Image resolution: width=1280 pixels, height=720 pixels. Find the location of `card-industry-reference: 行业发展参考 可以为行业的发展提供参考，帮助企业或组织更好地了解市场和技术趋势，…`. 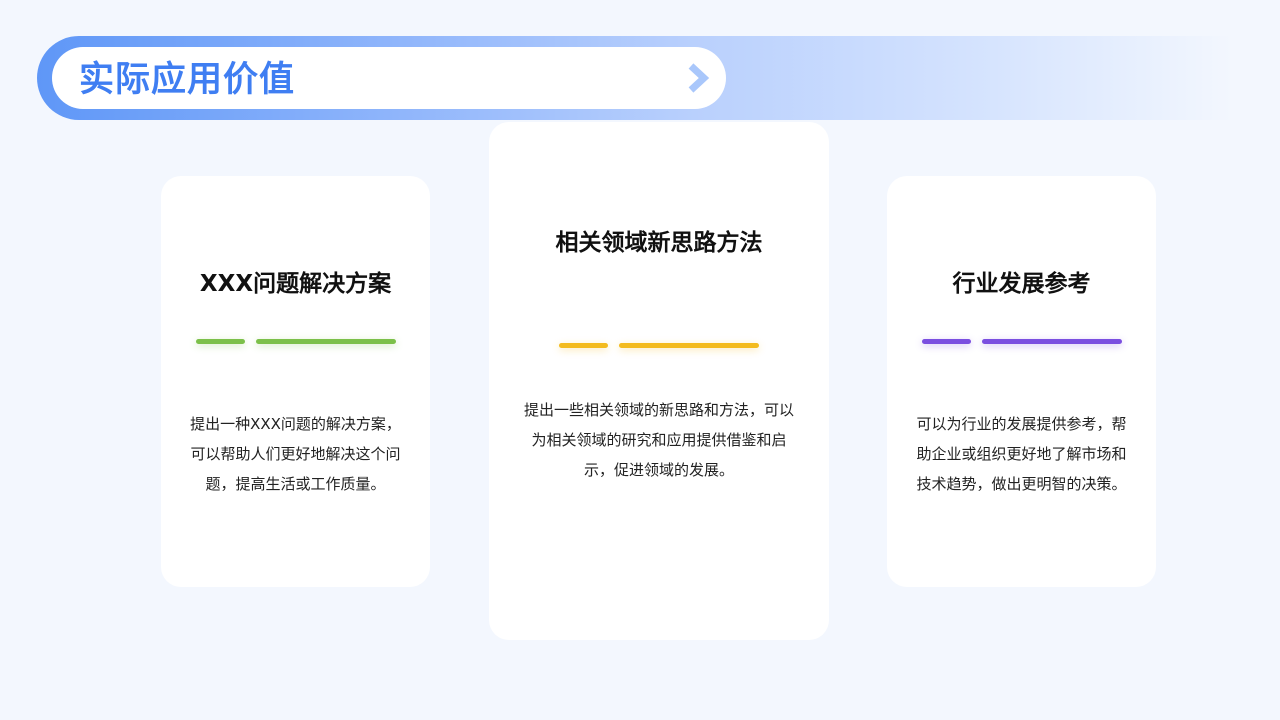

card-industry-reference: 行业发展参考 可以为行业的发展提供参考，帮助企业或组织更好地了解市场和技术趋势，… is located at coordinates (1021, 381).